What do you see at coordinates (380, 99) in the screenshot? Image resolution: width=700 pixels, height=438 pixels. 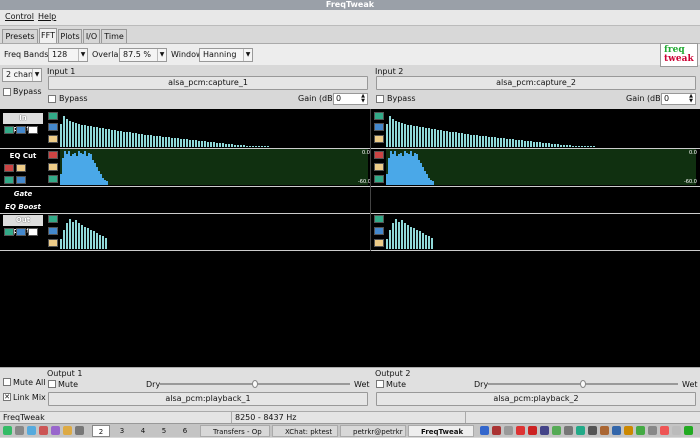 I see `input2-bypass-checkbox` at bounding box center [380, 99].